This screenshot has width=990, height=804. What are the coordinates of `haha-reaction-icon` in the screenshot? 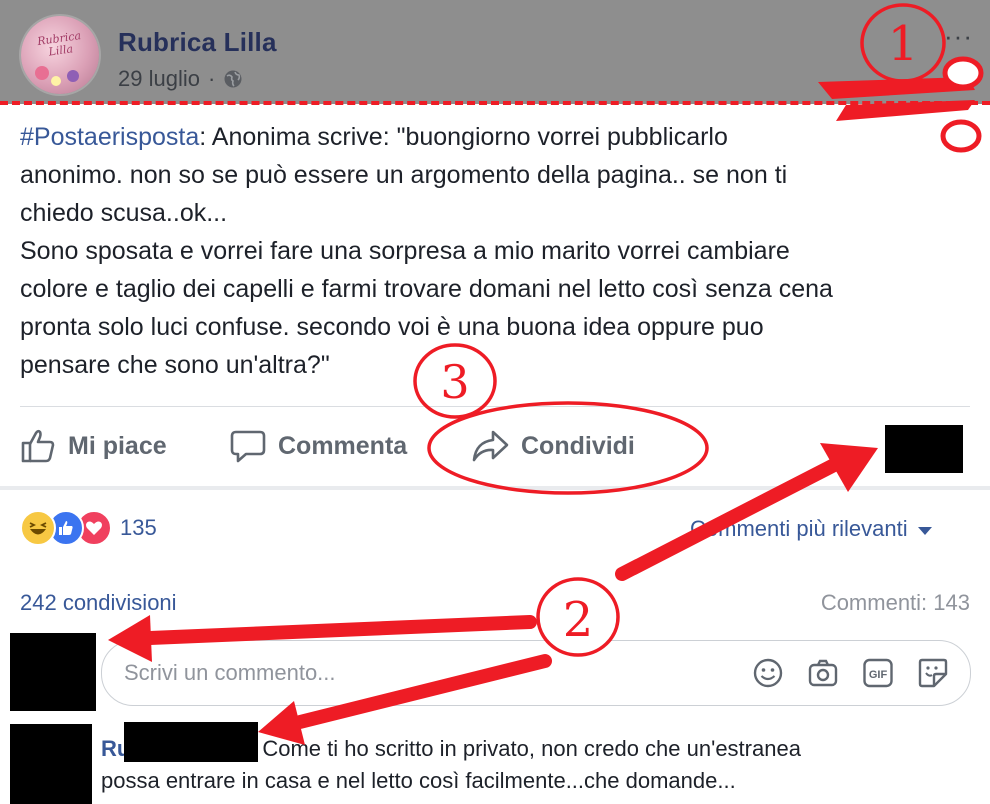 It's located at (38, 528).